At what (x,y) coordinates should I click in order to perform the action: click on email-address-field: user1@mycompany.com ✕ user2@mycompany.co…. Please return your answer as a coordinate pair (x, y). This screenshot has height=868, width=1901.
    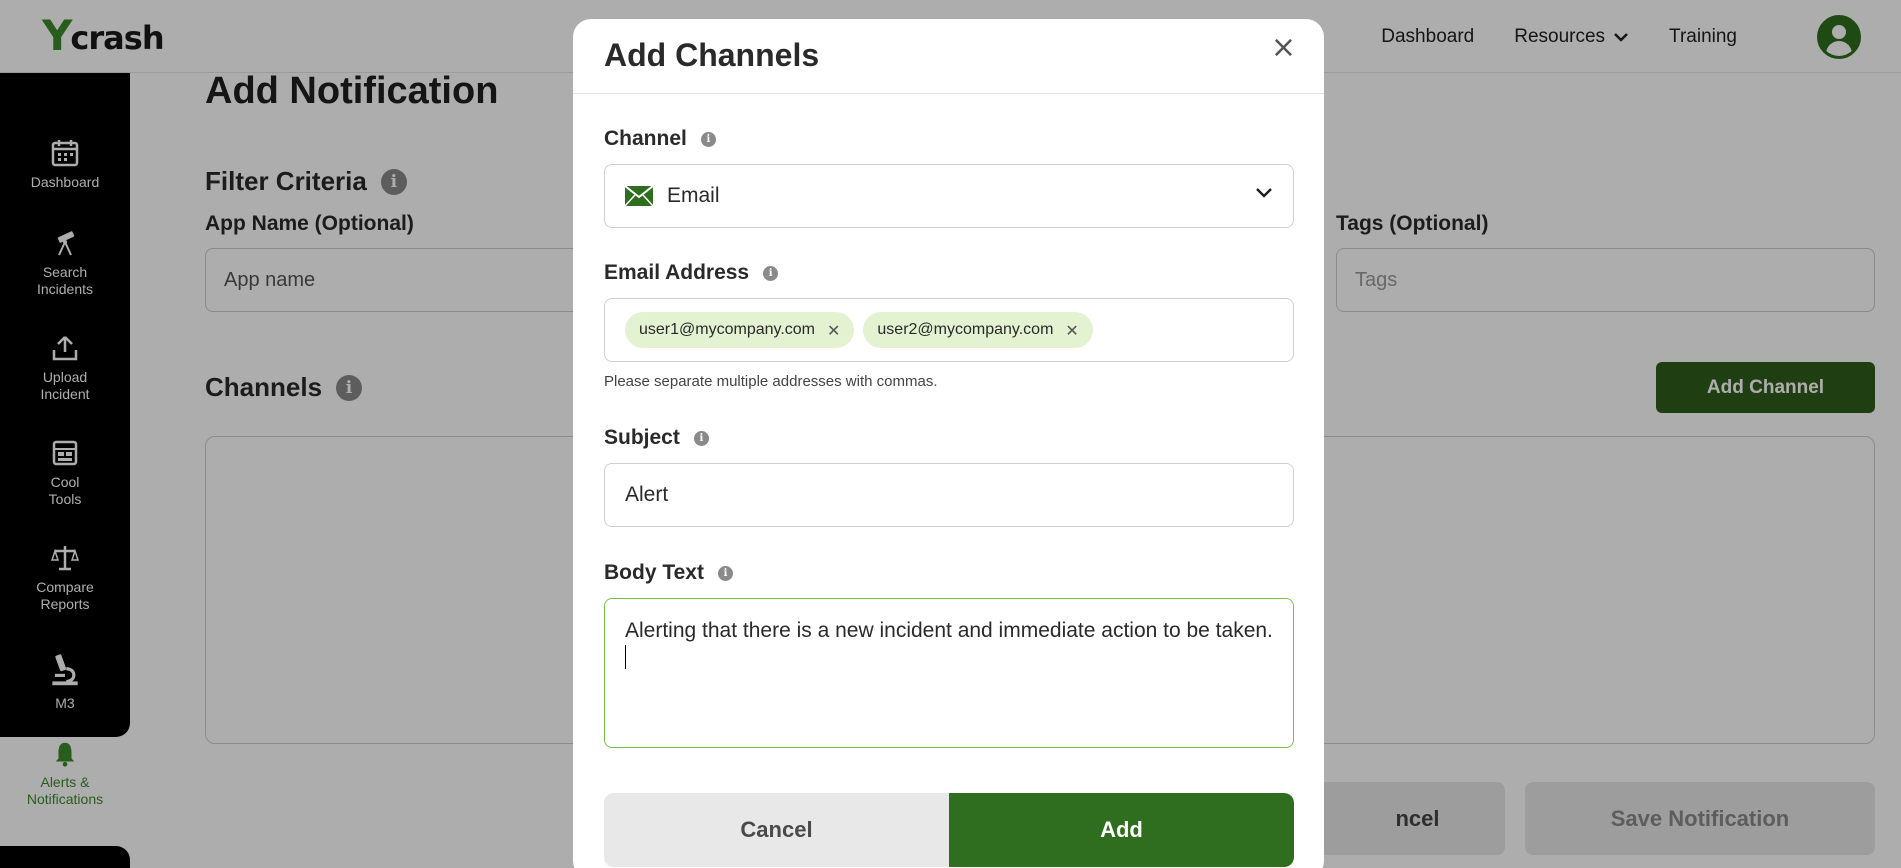
    Looking at the image, I should click on (949, 330).